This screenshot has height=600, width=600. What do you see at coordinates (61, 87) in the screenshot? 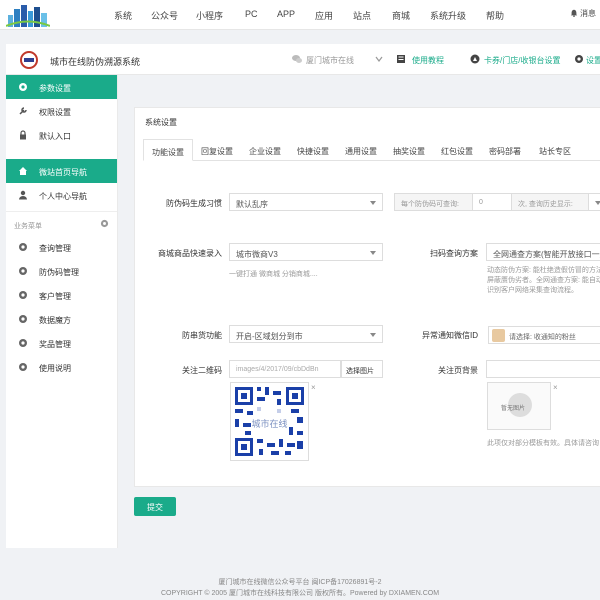
I see `sidebar-item-params: 参数设置` at bounding box center [61, 87].